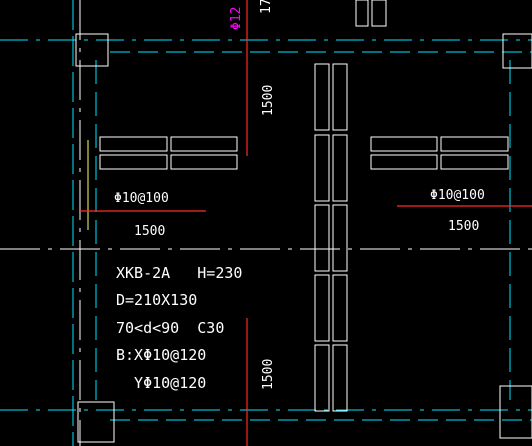 Image resolution: width=532 pixels, height=446 pixels. I want to click on slab-note-line-5: YΦ10@120, so click(161, 383).